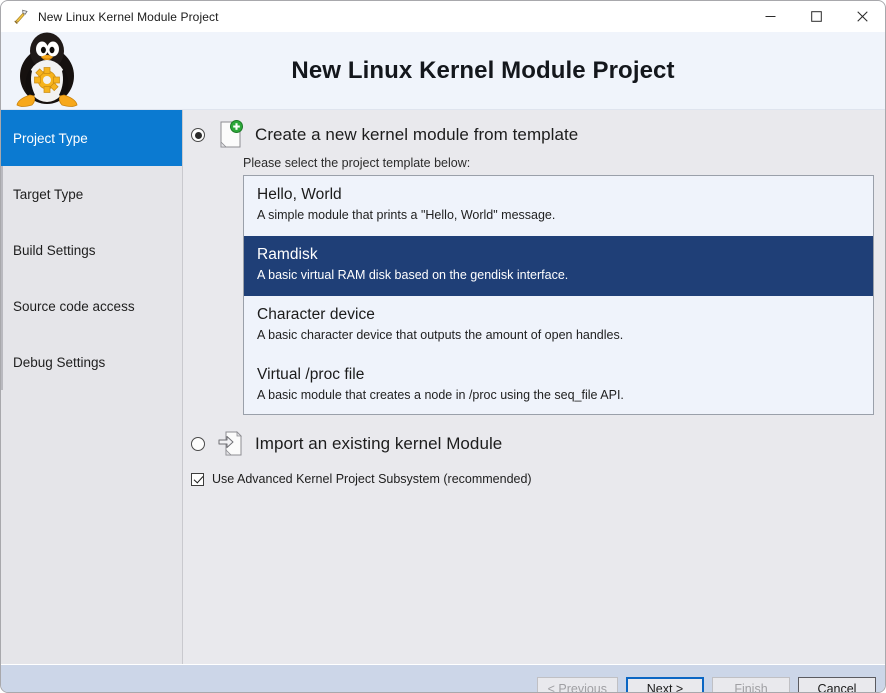  What do you see at coordinates (837, 684) in the screenshot?
I see `cancel-button: Cancel` at bounding box center [837, 684].